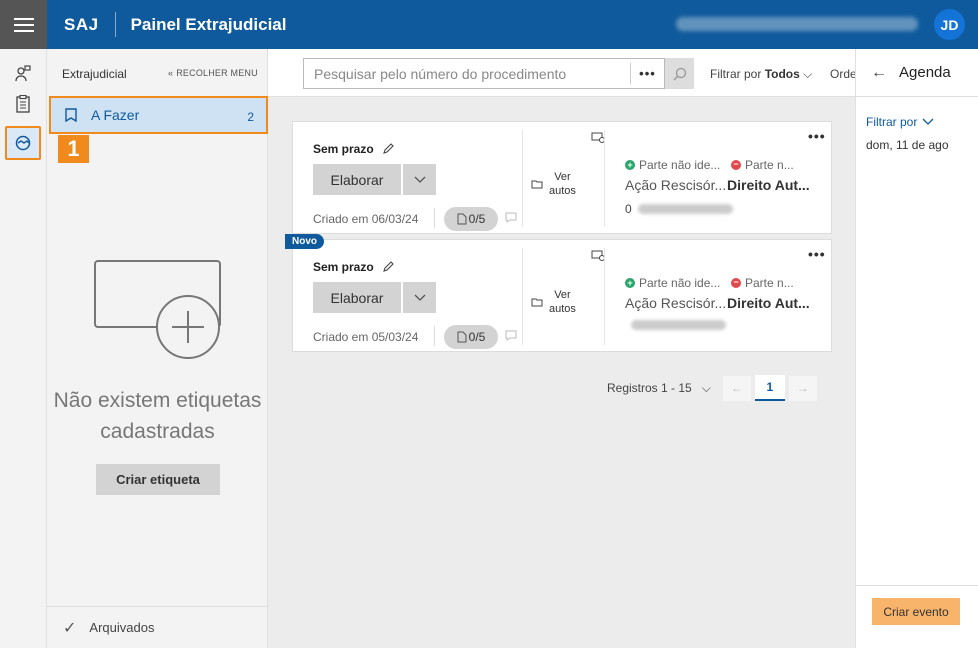  What do you see at coordinates (250, 117) in the screenshot?
I see `sidebar-item-count: 2` at bounding box center [250, 117].